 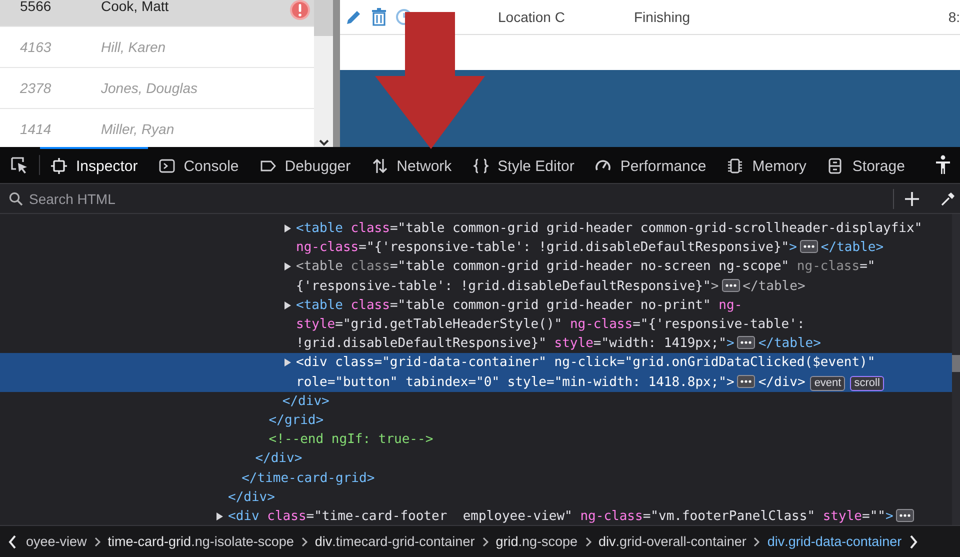 What do you see at coordinates (354, 17) in the screenshot?
I see `pencil-icon` at bounding box center [354, 17].